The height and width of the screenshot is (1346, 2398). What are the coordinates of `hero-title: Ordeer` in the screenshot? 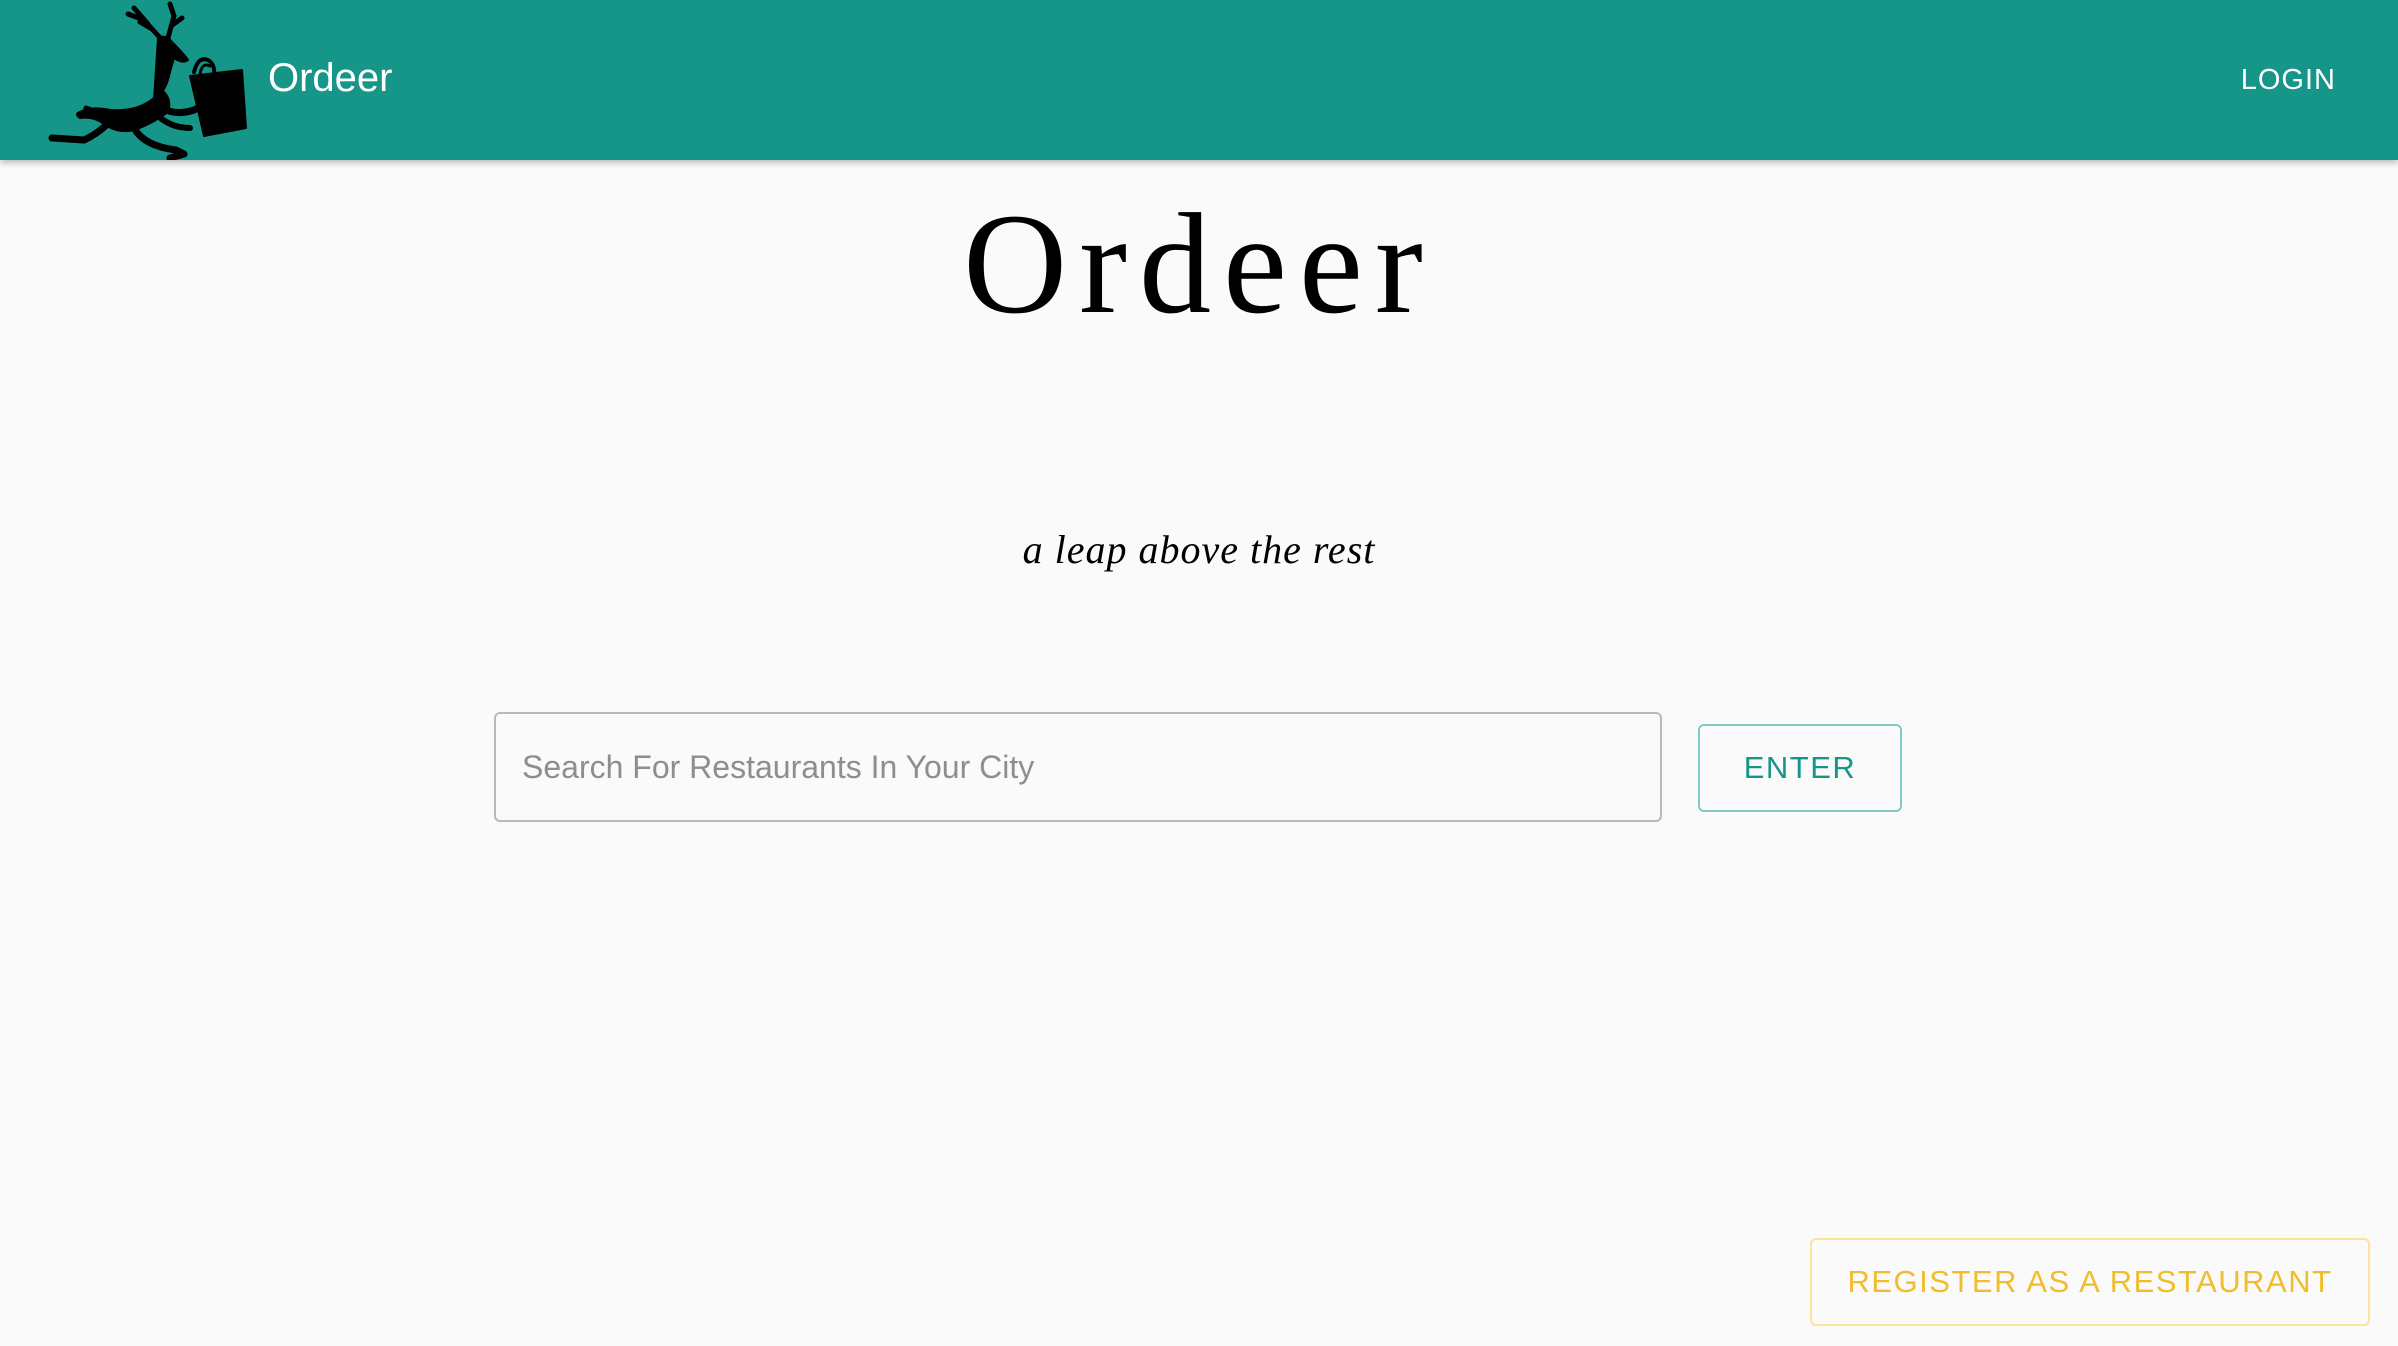 It's located at (1199, 264).